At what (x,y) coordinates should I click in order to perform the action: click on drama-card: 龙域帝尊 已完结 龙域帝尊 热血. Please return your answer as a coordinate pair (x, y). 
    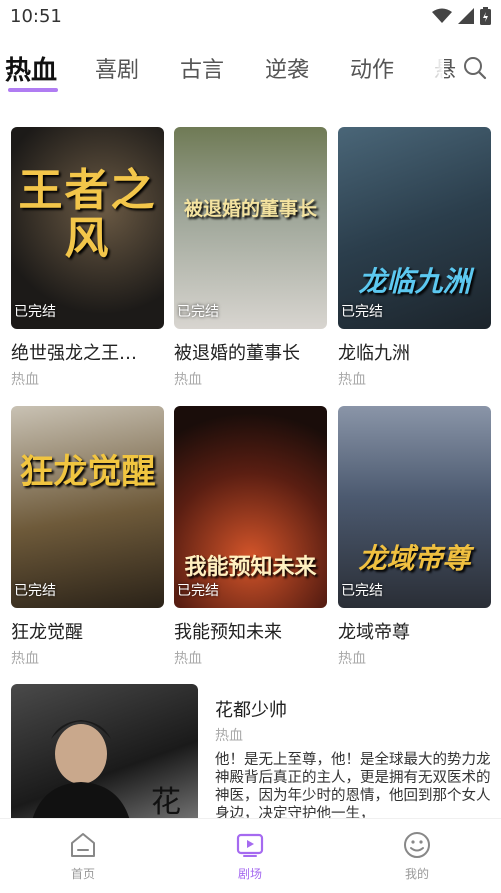
    Looking at the image, I should click on (414, 537).